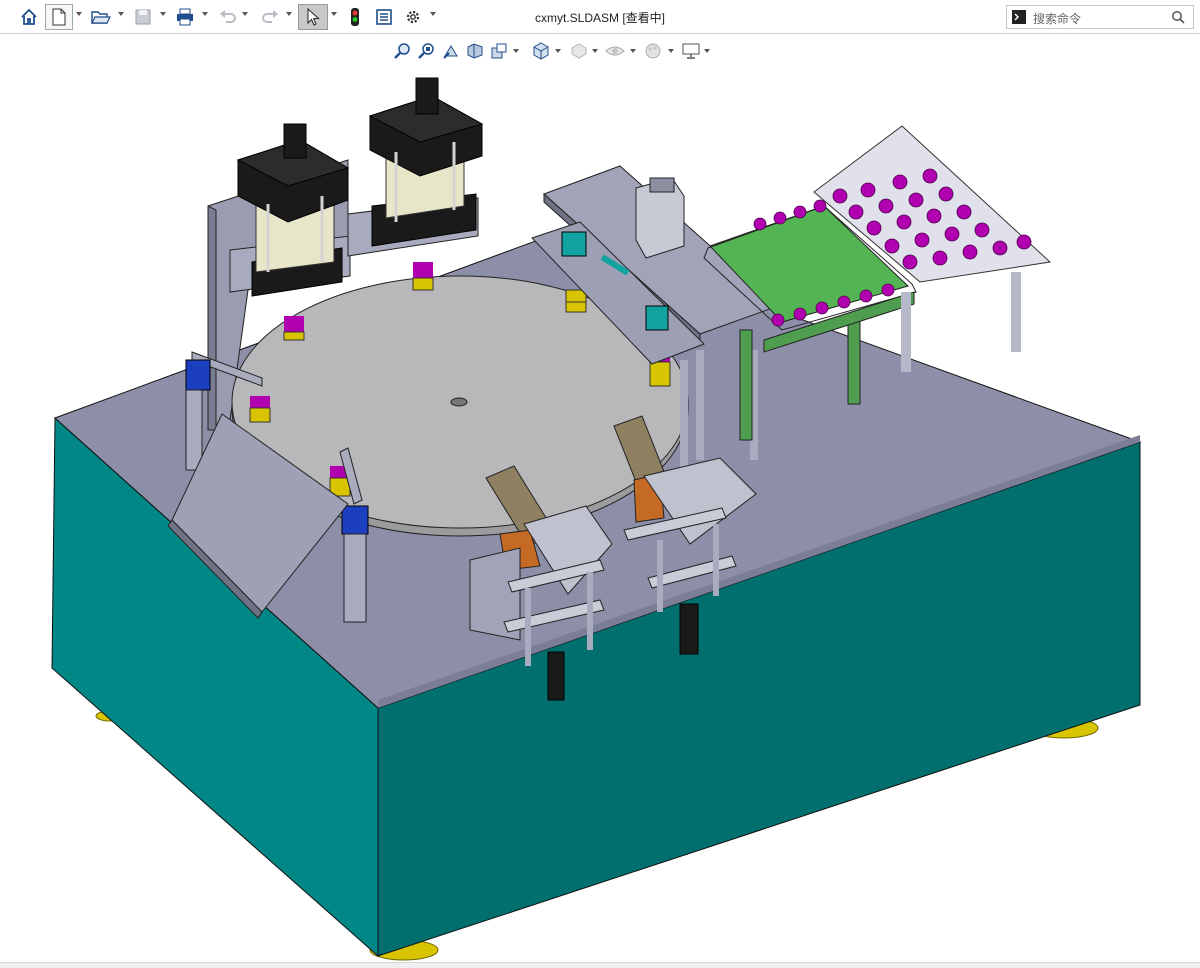 The width and height of the screenshot is (1200, 968). I want to click on rebuild-button, so click(355, 17).